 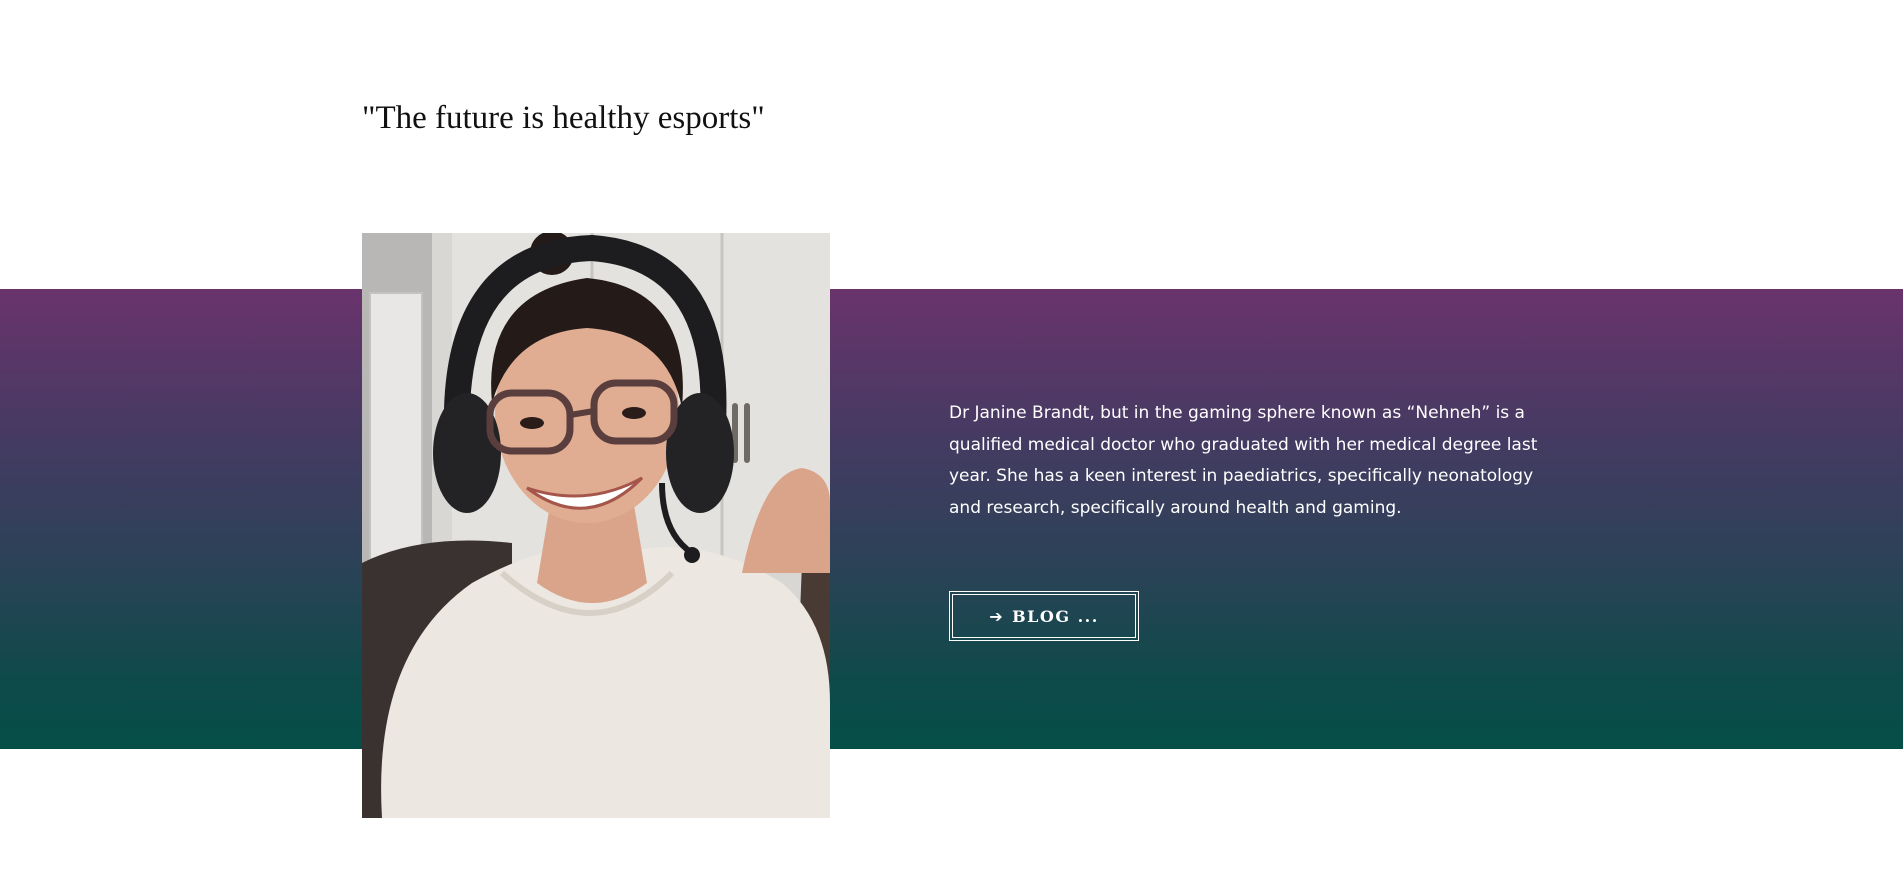 I want to click on arrow-right-icon: ➔, so click(x=997, y=616).